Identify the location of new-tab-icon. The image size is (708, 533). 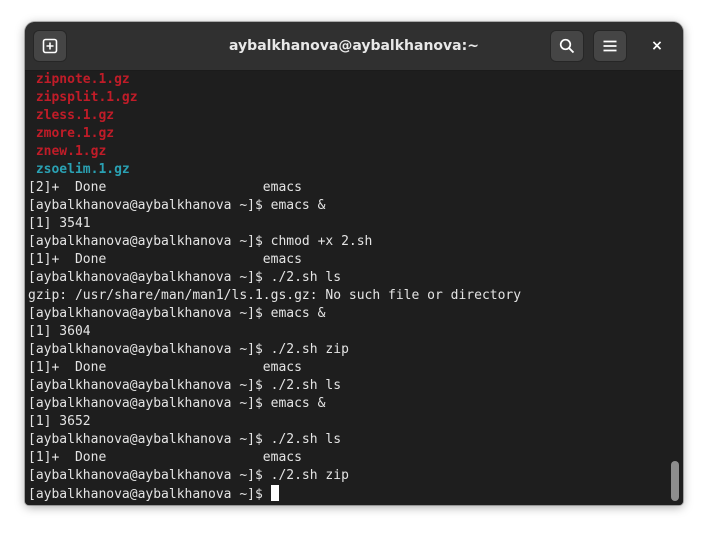
(50, 46).